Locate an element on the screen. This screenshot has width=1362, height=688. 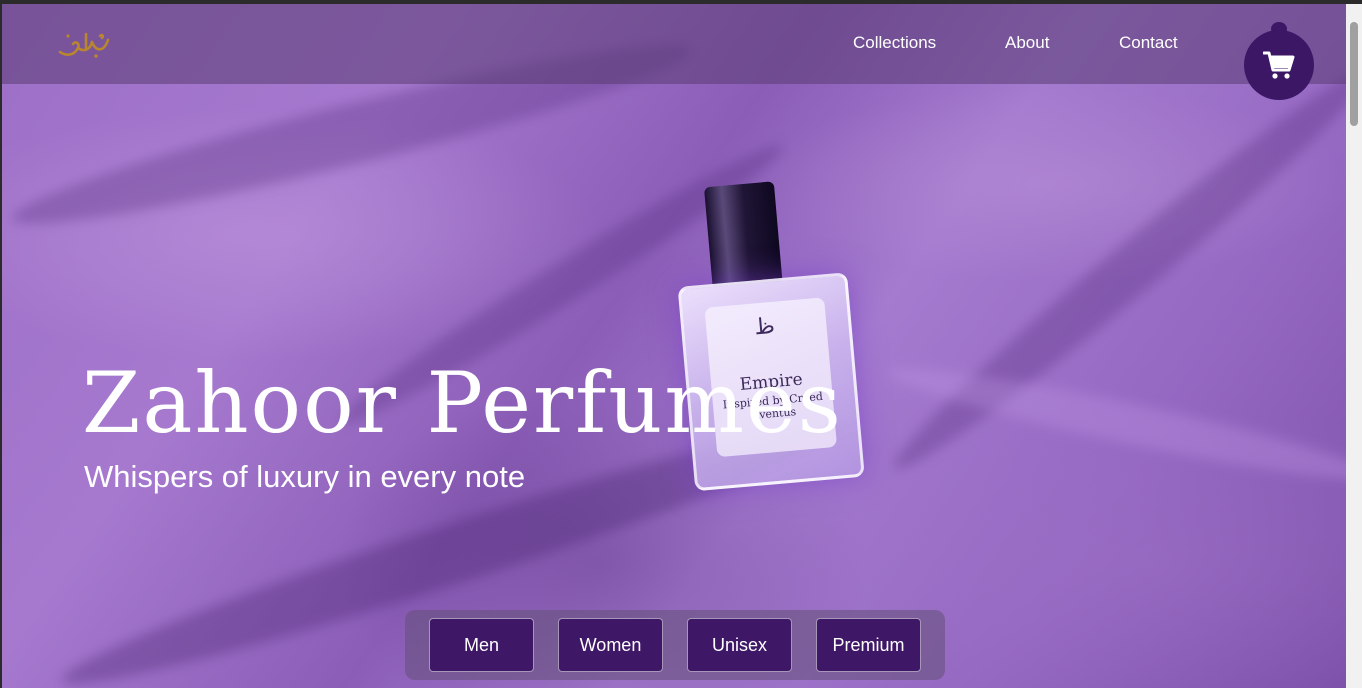
filter-women-button: Women is located at coordinates (610, 645).